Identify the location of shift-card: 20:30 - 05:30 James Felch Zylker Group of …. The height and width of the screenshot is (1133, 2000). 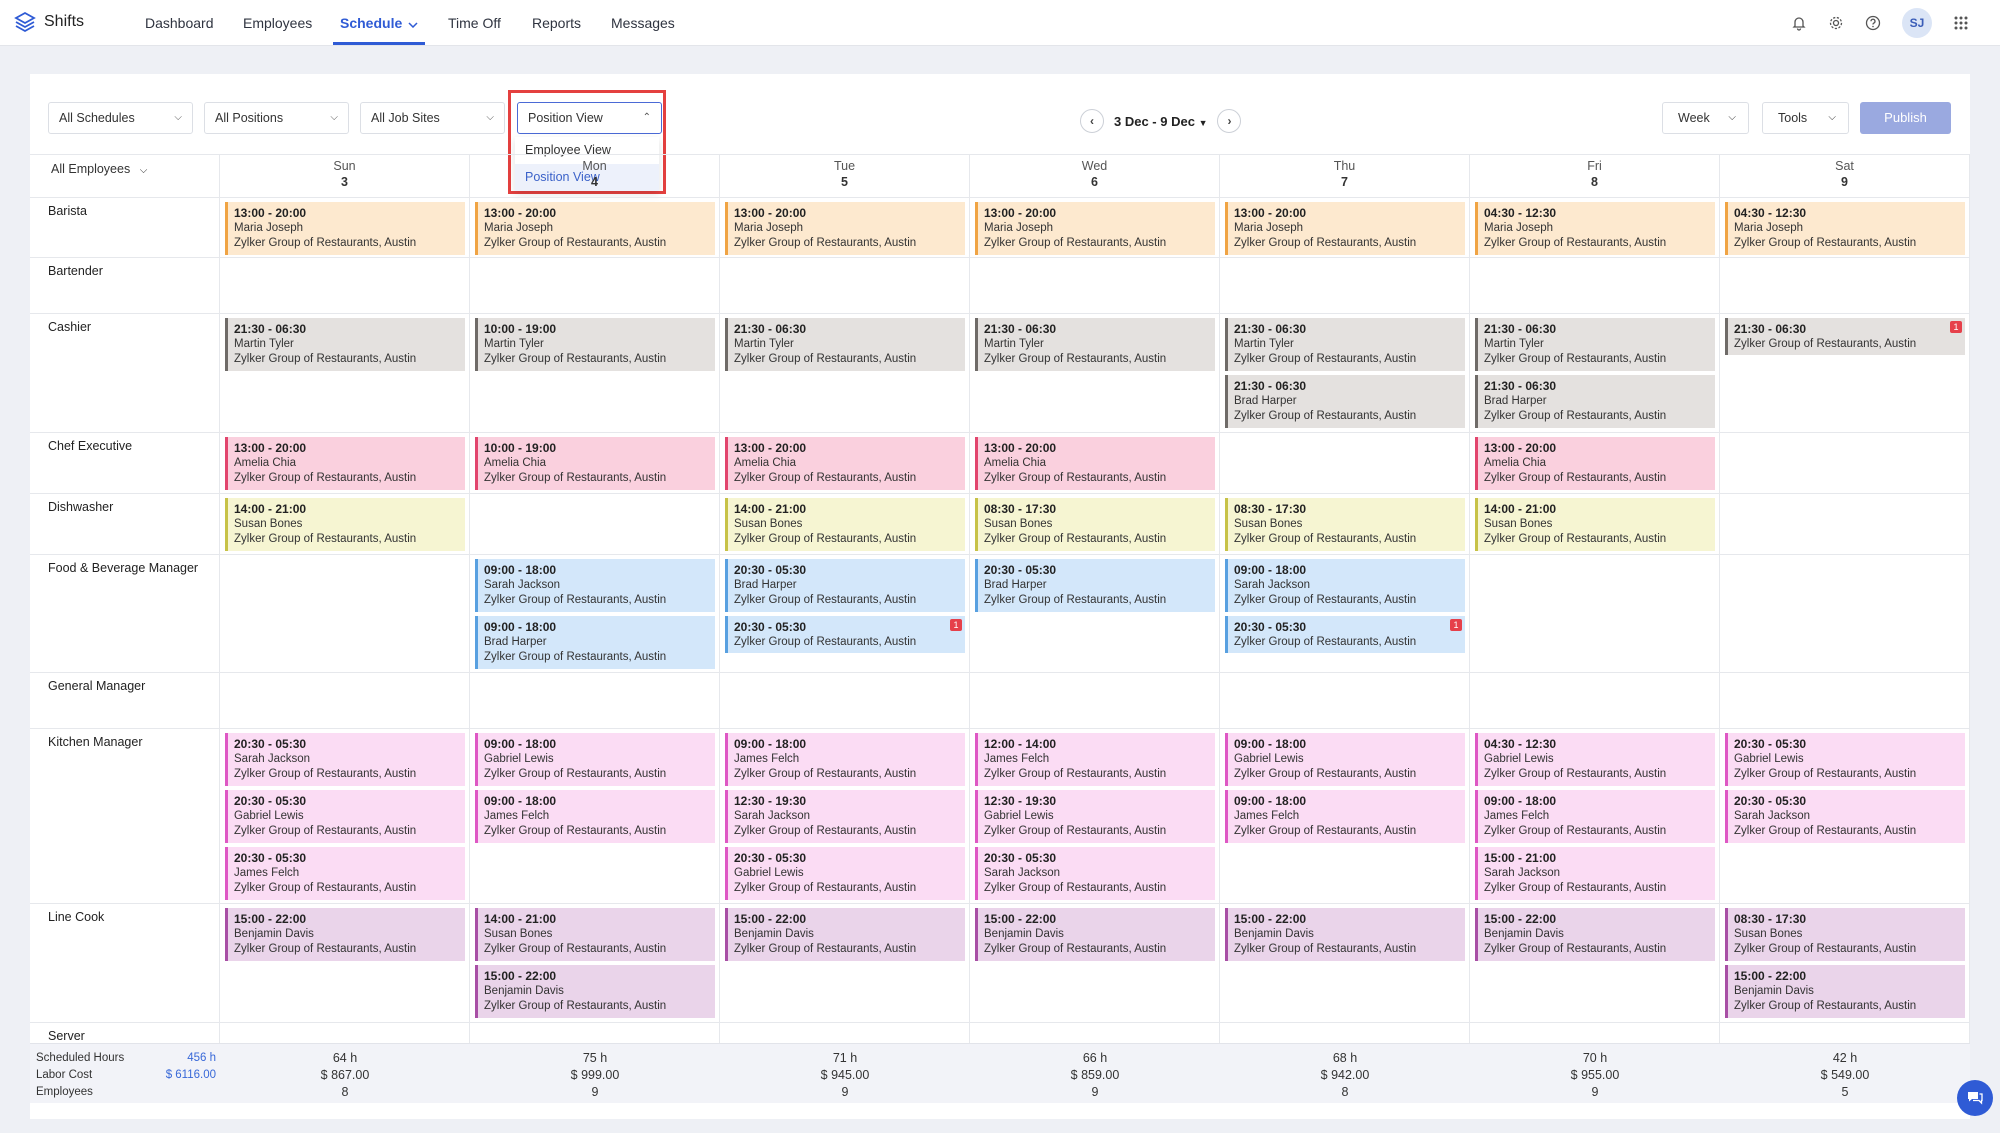
(345, 873).